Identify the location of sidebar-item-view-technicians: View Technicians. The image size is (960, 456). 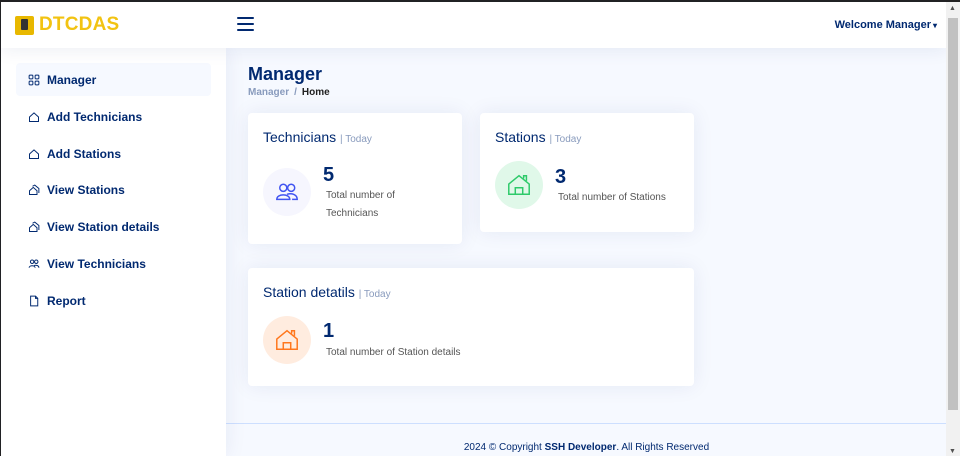
(113, 263).